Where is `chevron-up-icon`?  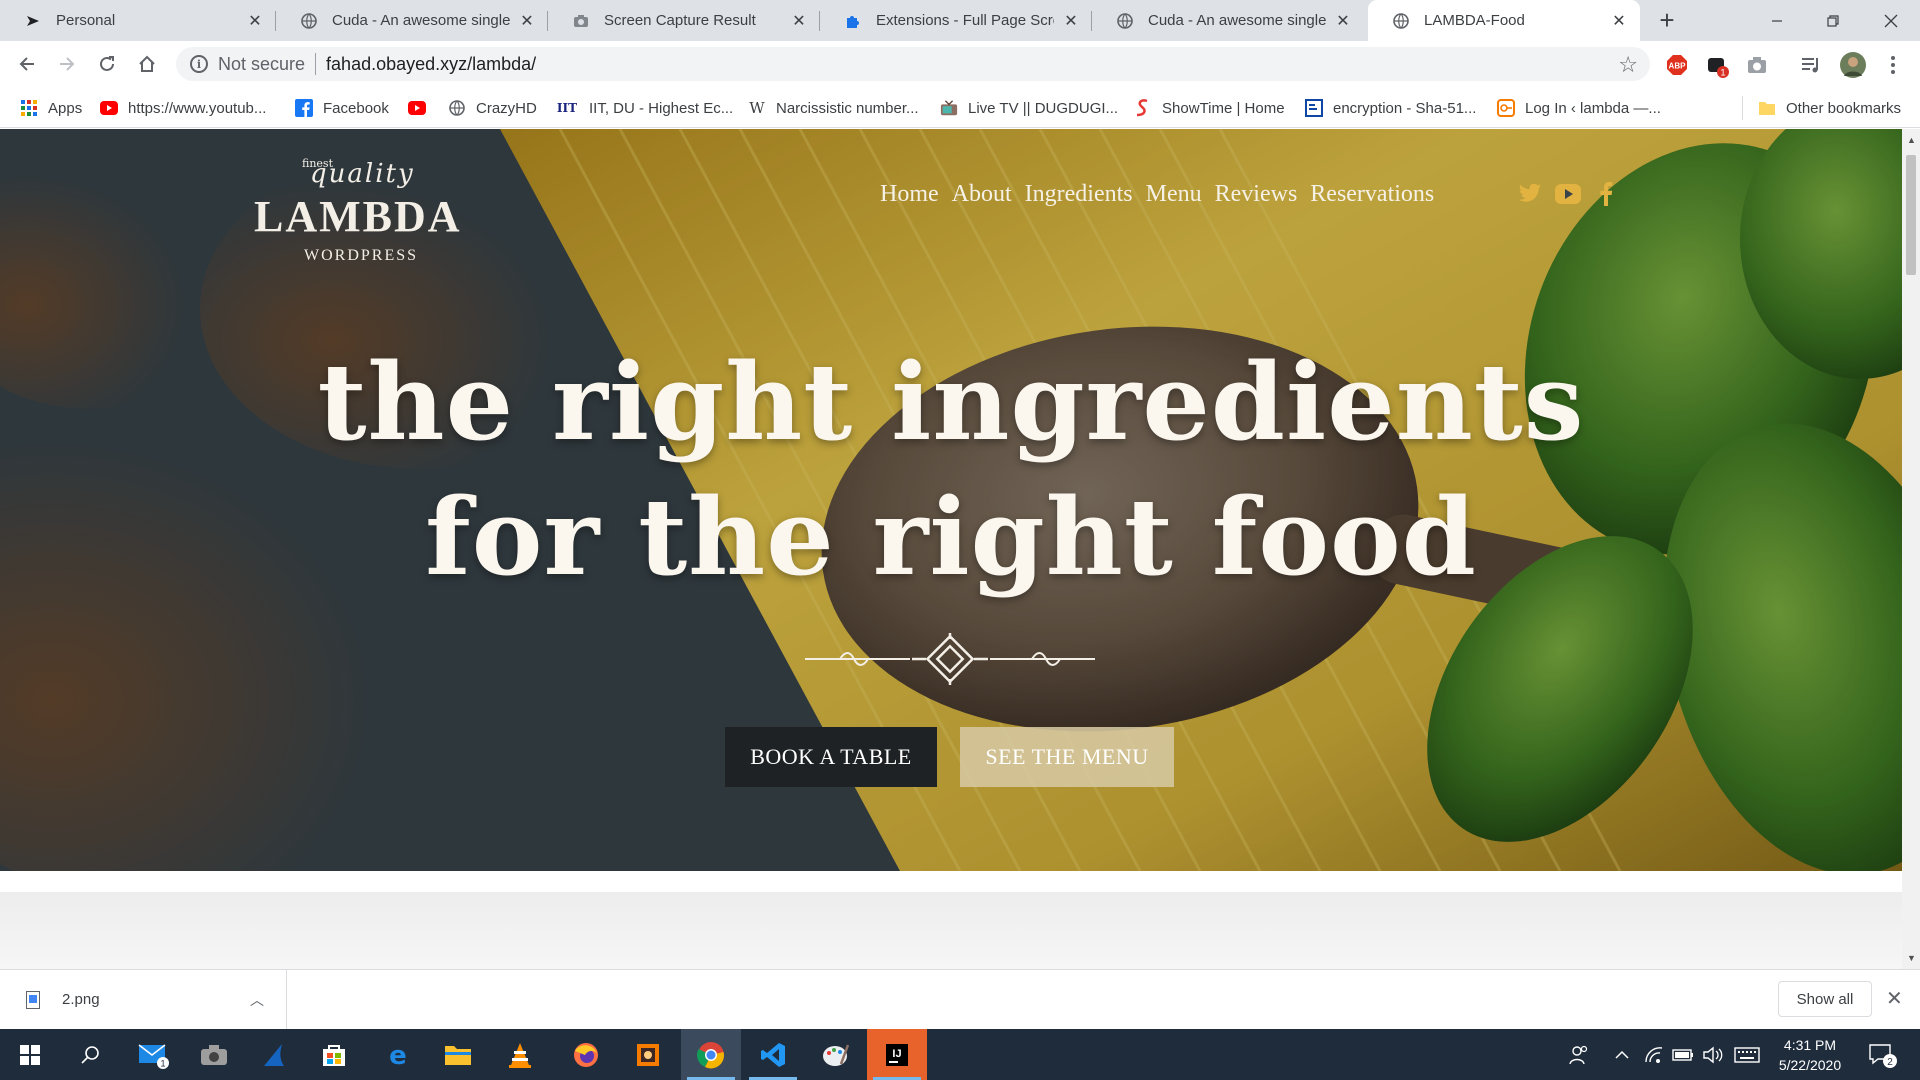
chevron-up-icon is located at coordinates (1622, 1054).